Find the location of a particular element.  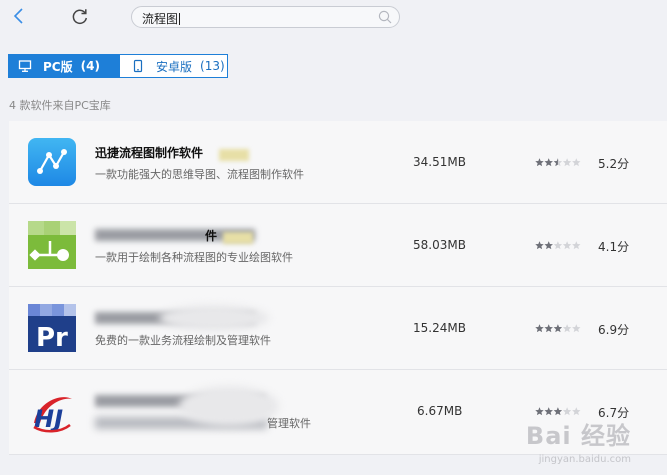

svg-text: Pr is located at coordinates (52, 337).